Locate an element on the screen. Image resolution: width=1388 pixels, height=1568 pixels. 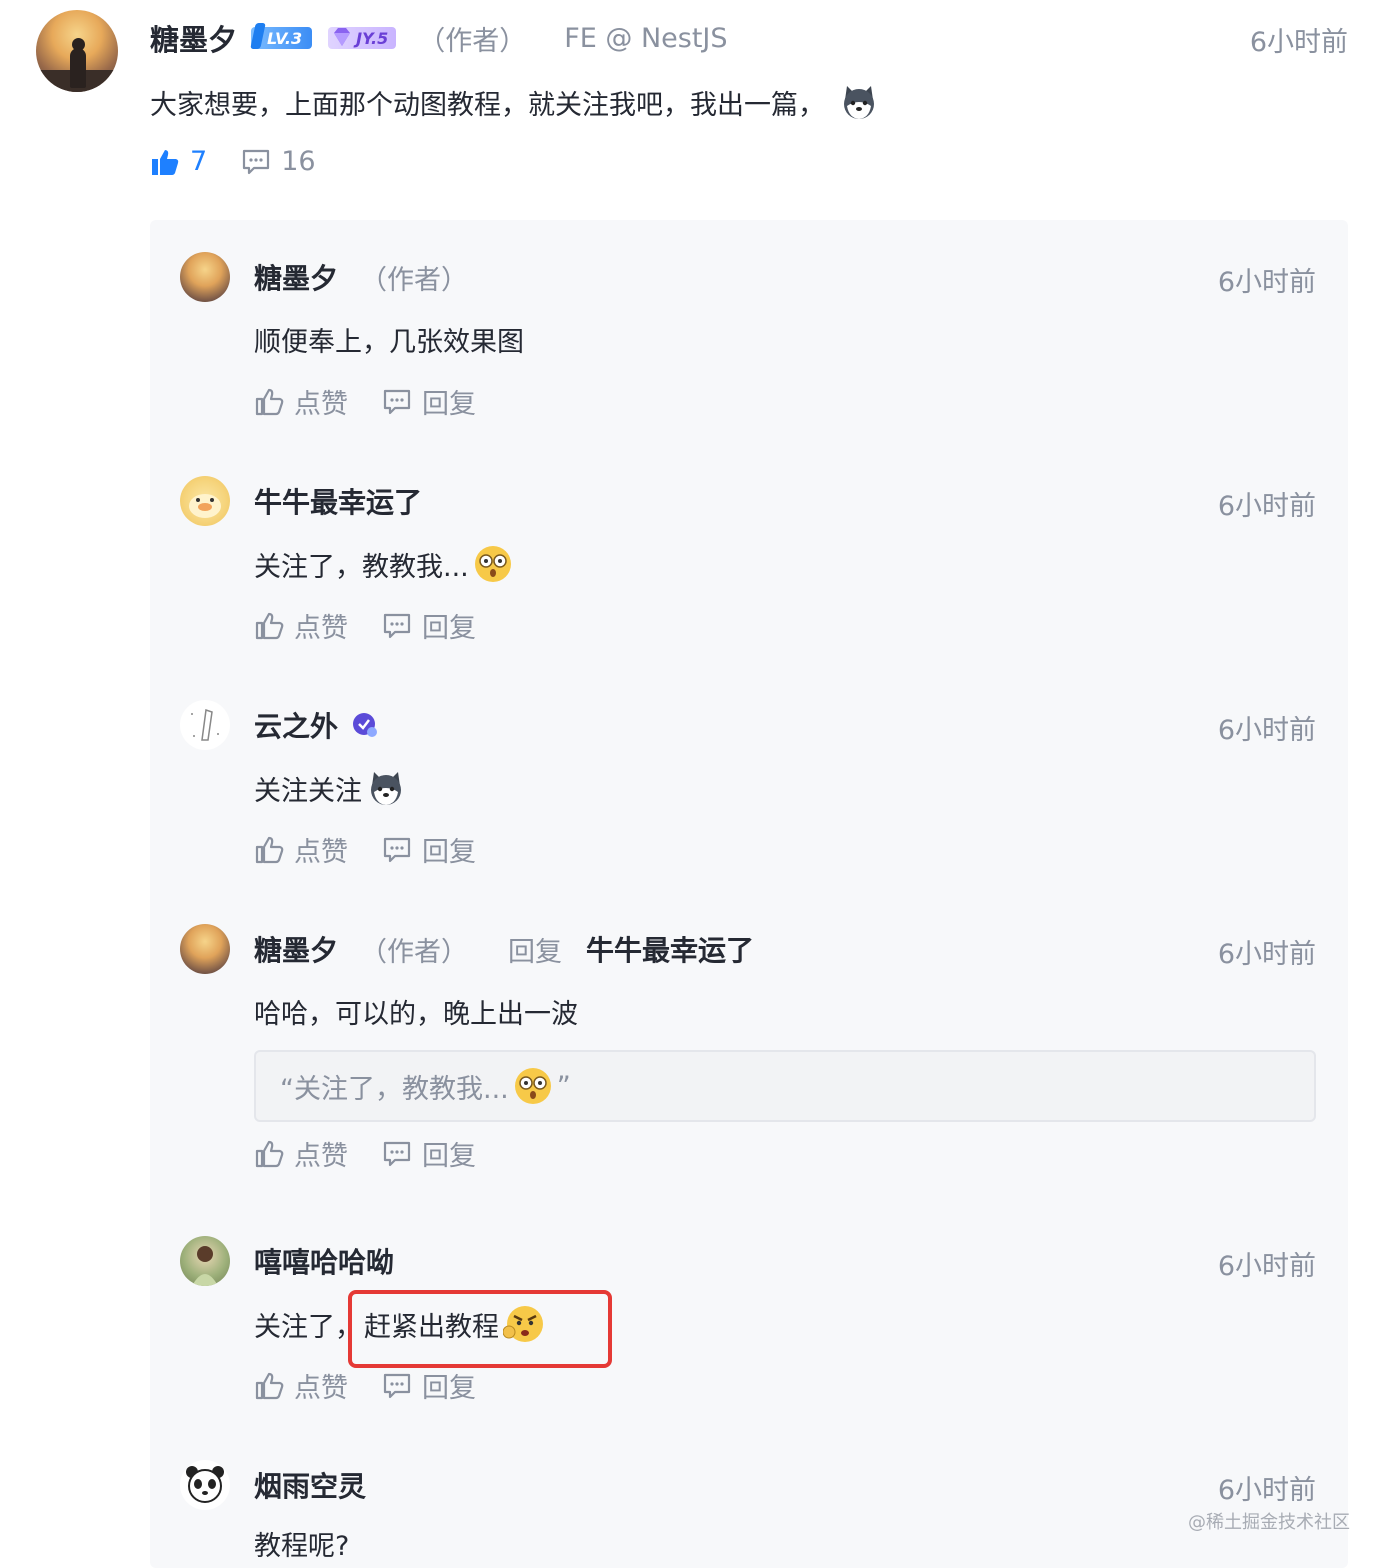
sub-comment-text: 关注关注 is located at coordinates (308, 791).